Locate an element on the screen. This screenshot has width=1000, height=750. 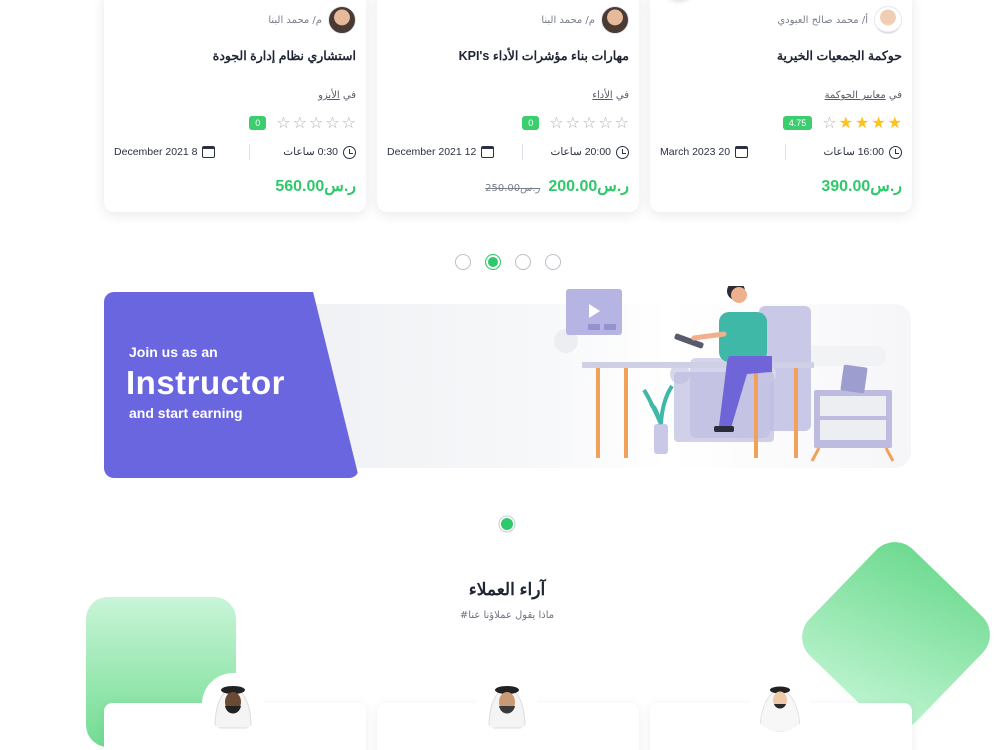
instructor: أ/ محمد صالح العبودي is located at coordinates (839, 20).